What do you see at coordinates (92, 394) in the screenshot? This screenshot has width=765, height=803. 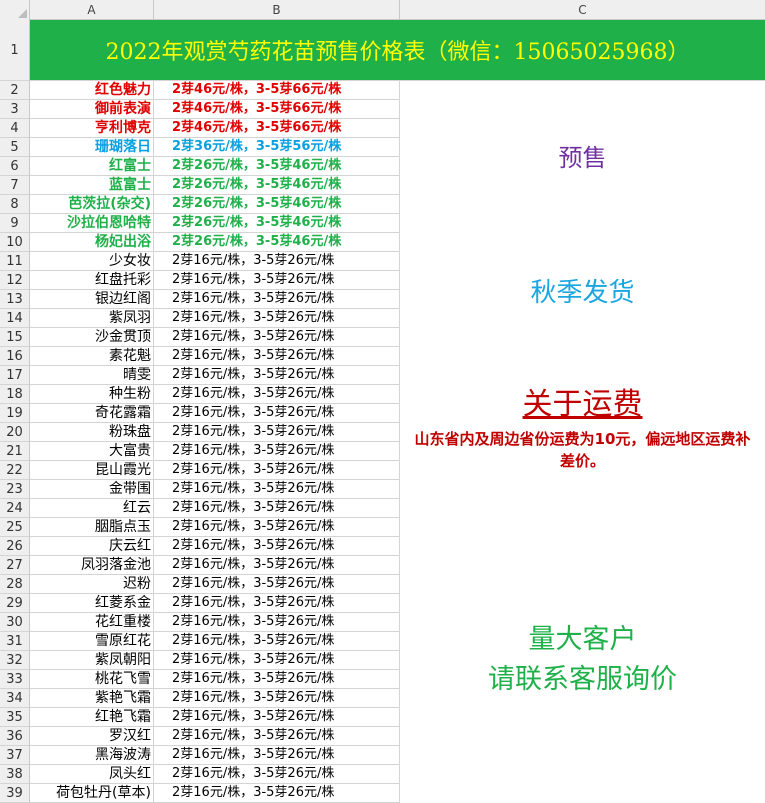 I see `variety-name-cell: 种生粉` at bounding box center [92, 394].